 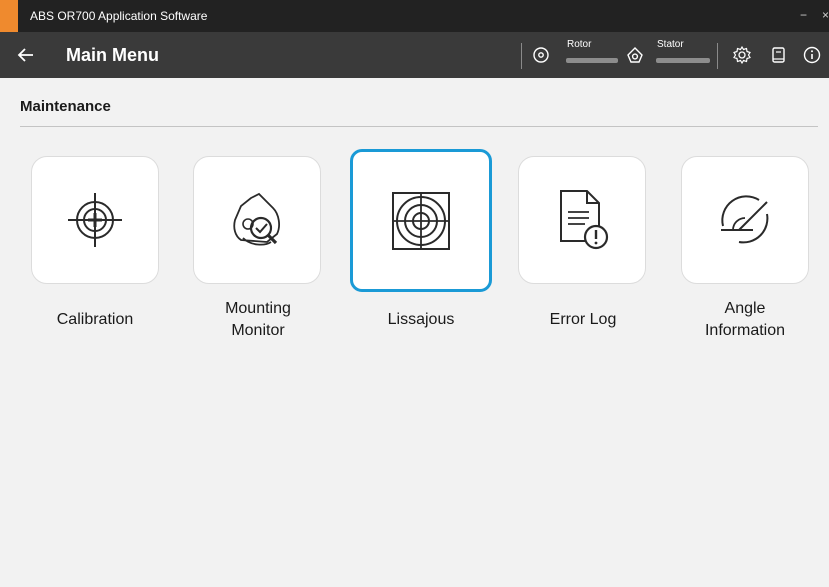 I want to click on lissajous-tile, so click(x=421, y=220).